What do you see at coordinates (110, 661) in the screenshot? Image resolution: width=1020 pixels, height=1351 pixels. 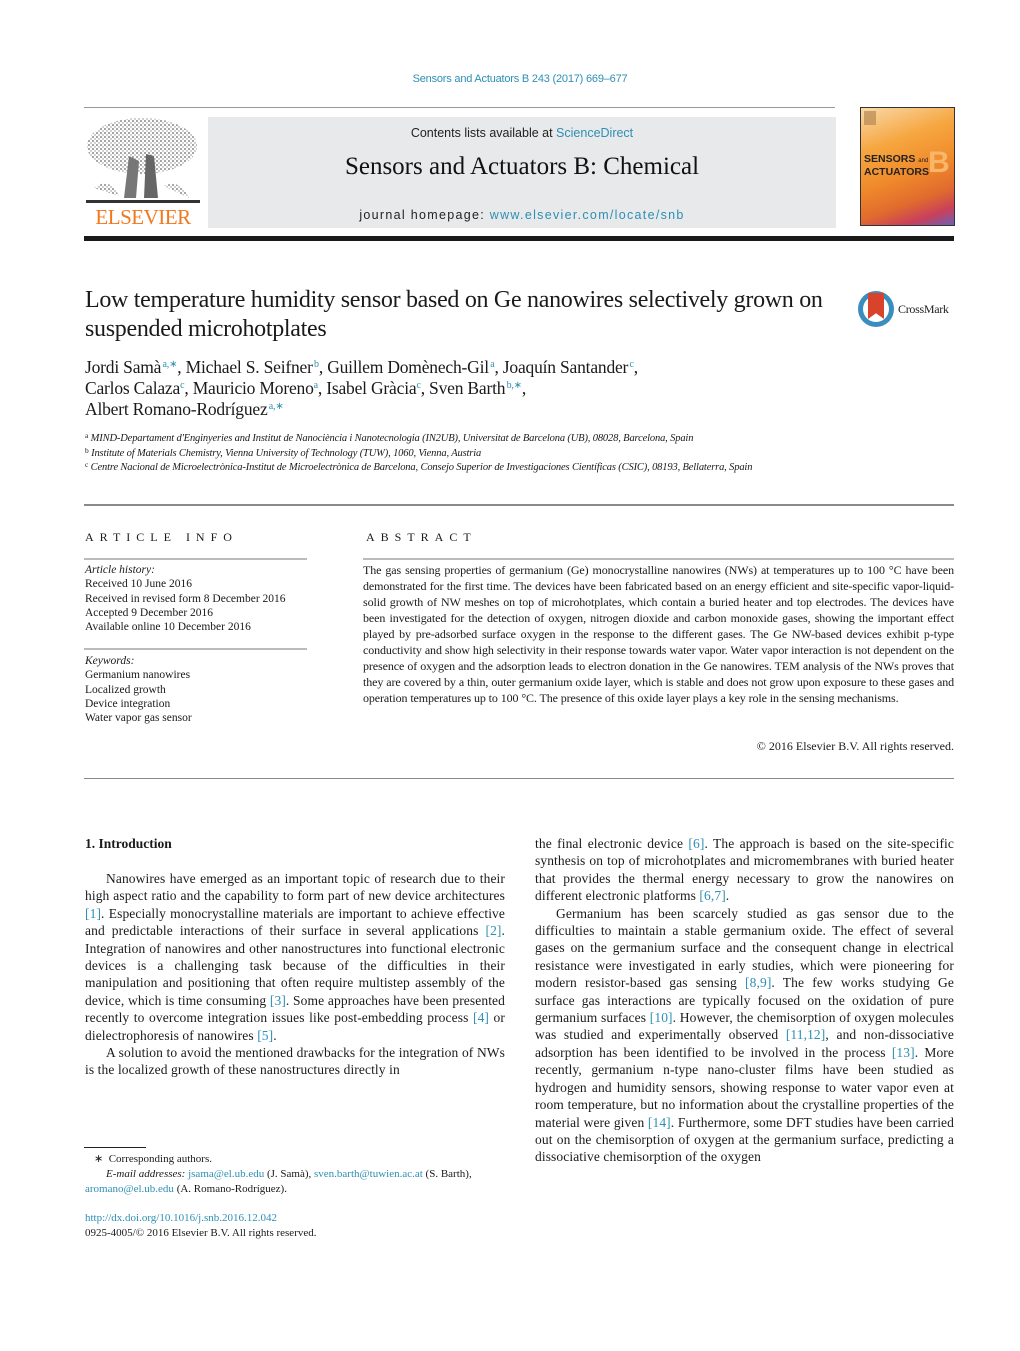 I see `keywords-label: Keywords:` at bounding box center [110, 661].